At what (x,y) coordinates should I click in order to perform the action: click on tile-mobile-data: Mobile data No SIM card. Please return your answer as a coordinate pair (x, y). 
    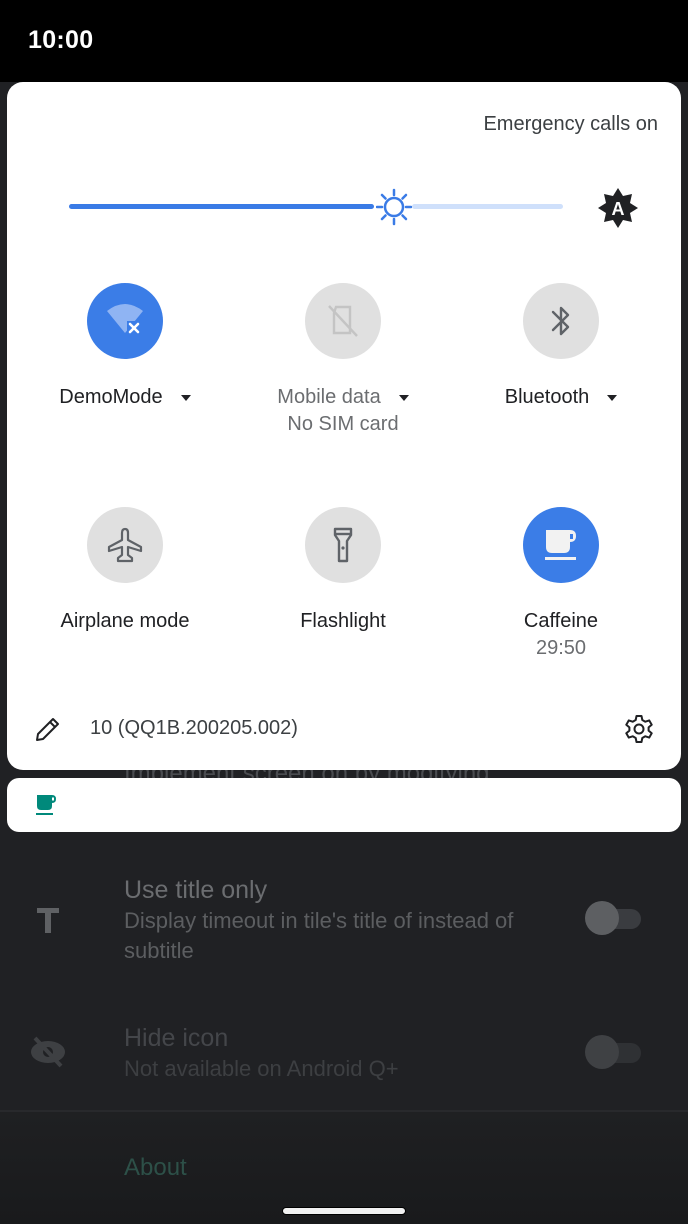
    Looking at the image, I should click on (343, 360).